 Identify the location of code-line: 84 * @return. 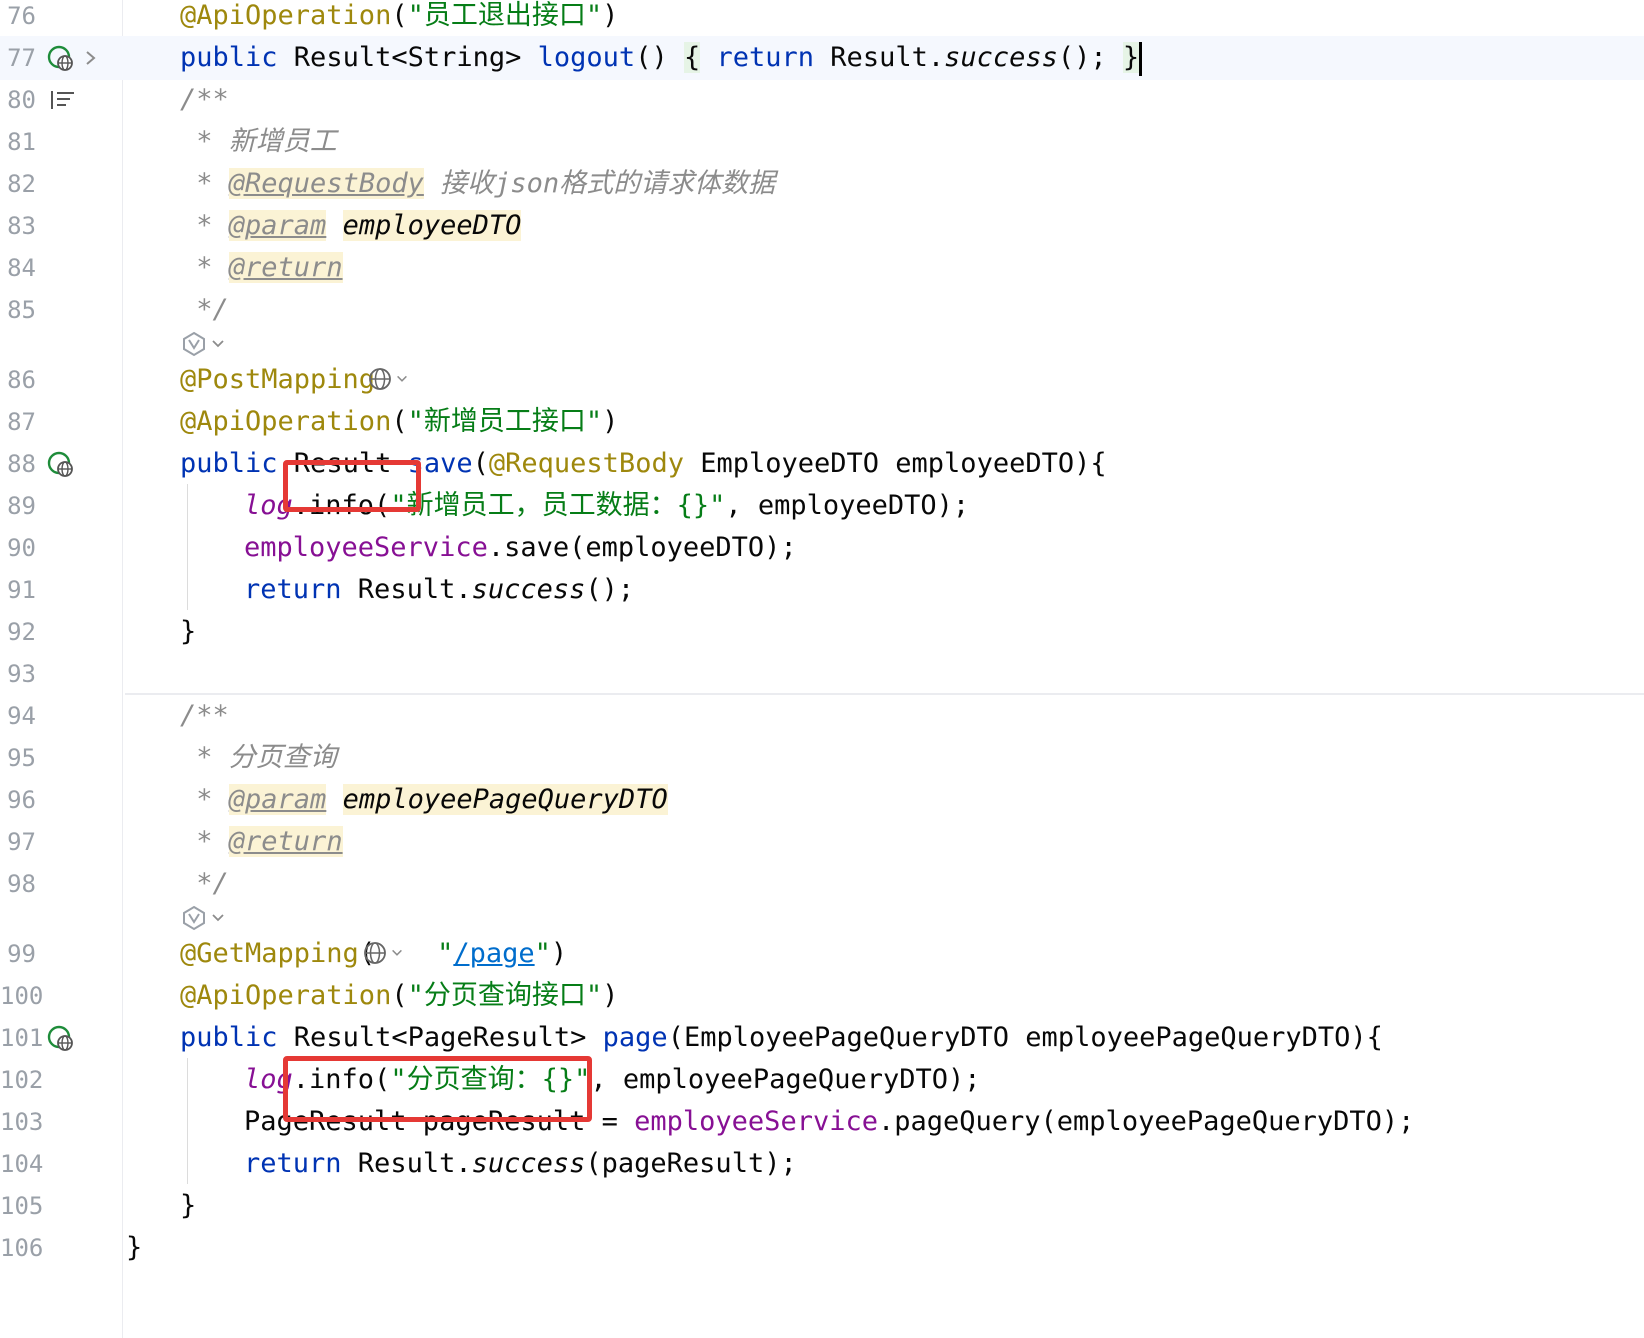
(822, 268).